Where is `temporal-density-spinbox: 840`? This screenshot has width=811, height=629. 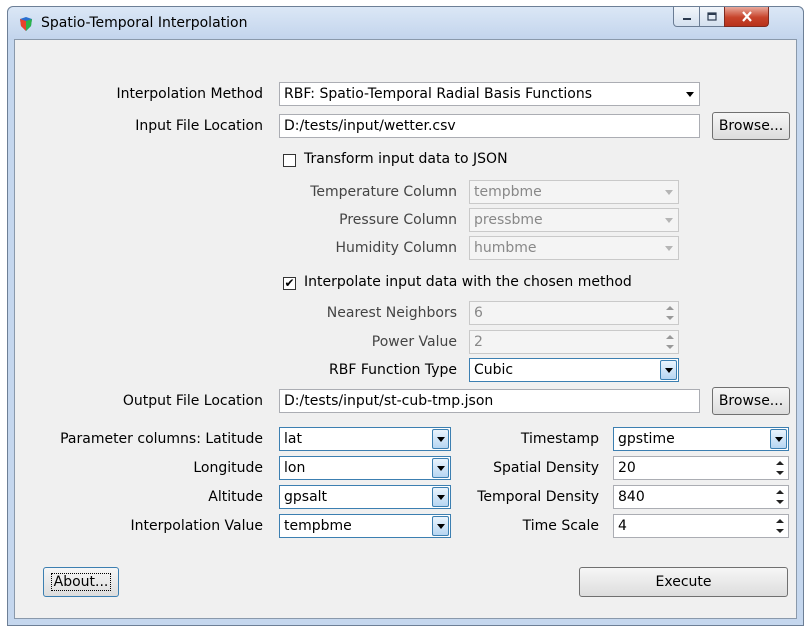
temporal-density-spinbox: 840 is located at coordinates (701, 497).